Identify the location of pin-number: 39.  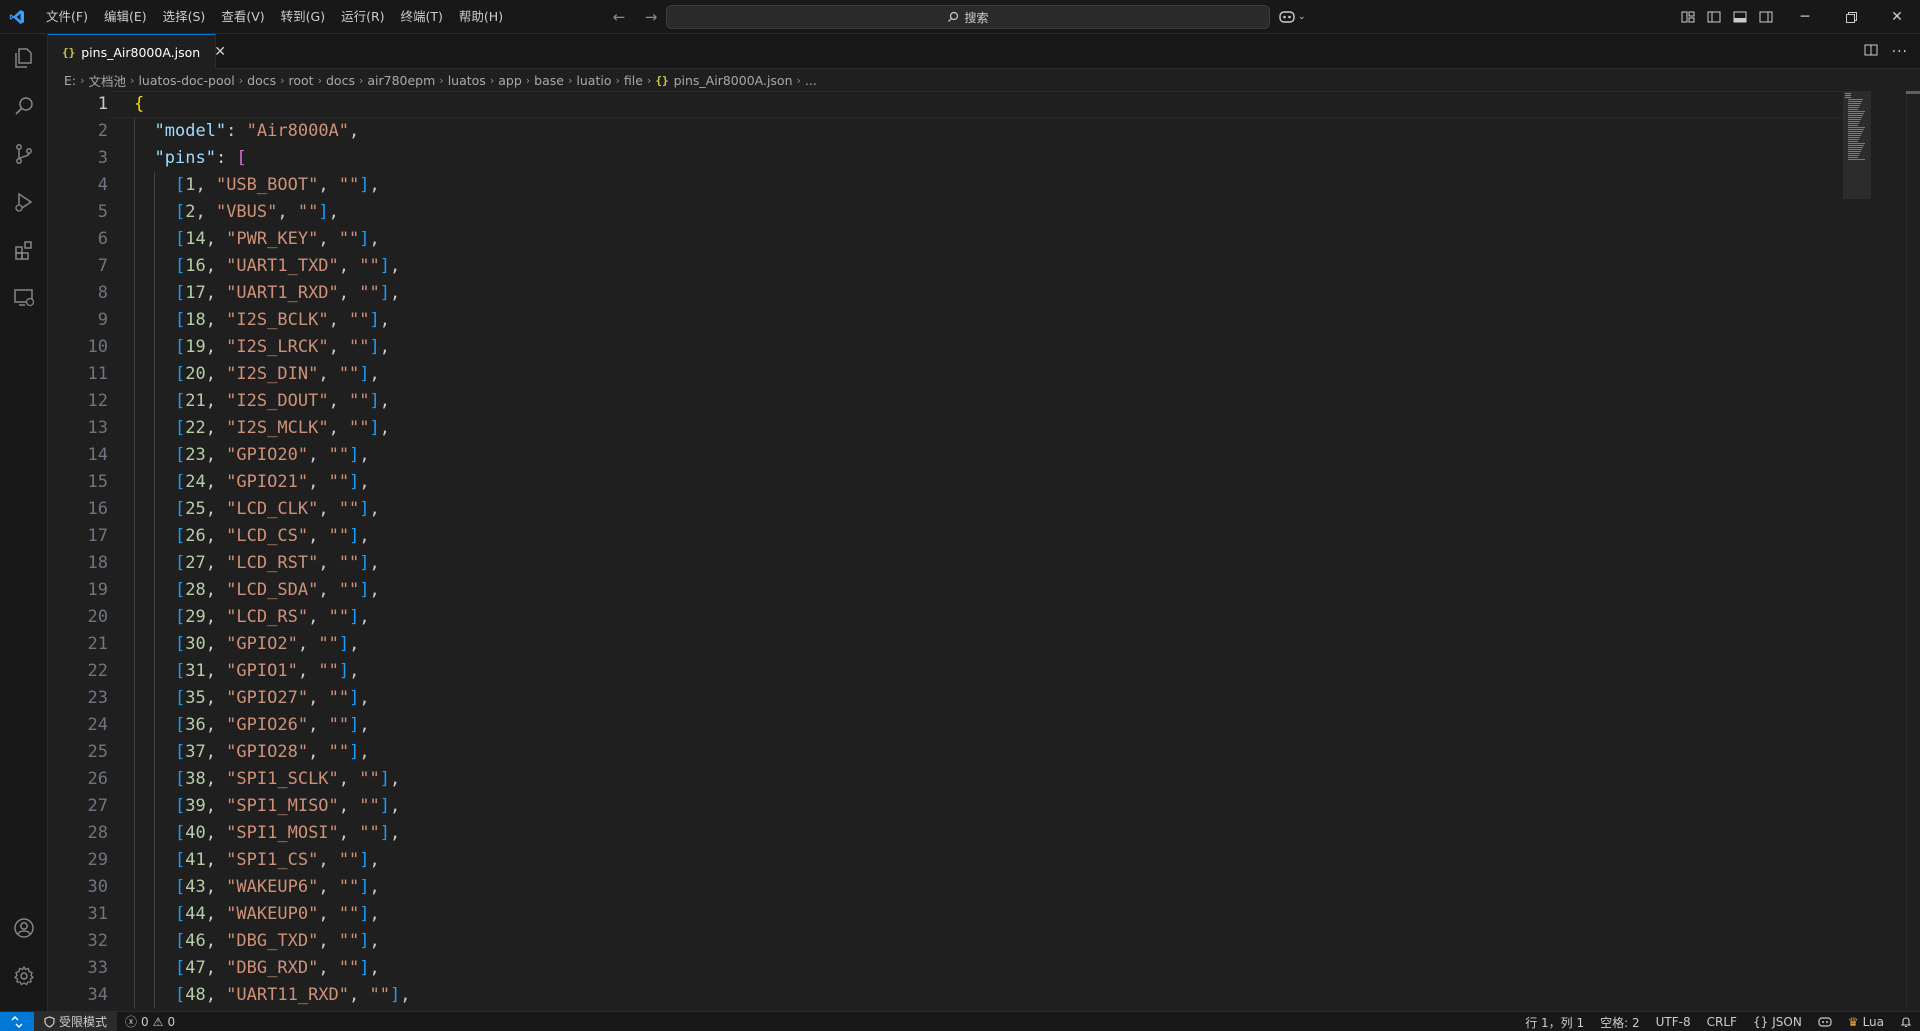
(195, 806).